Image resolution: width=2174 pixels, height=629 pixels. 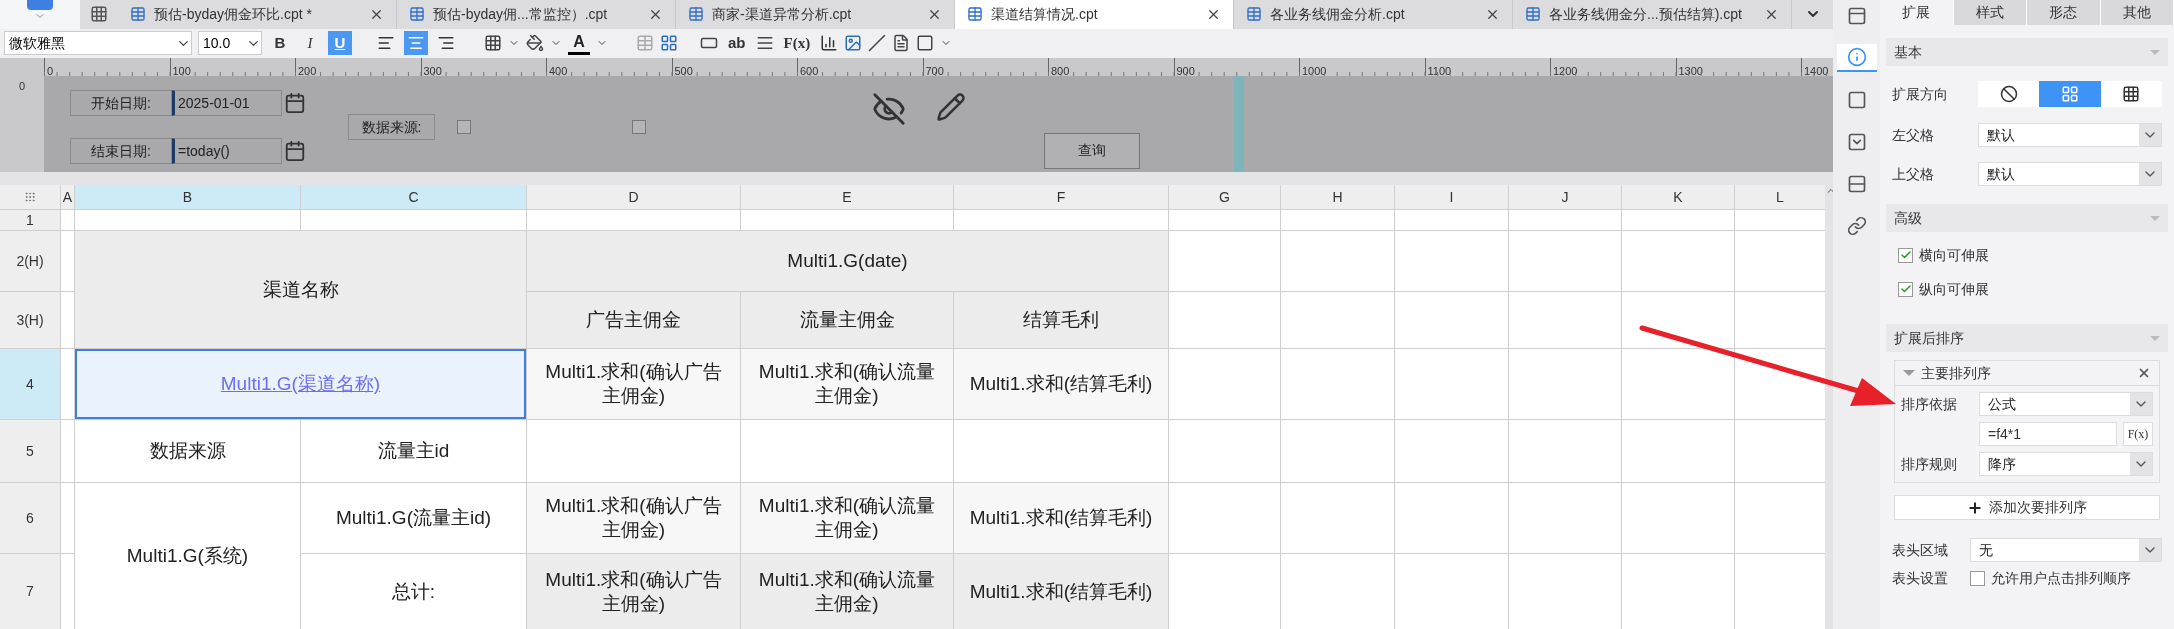 What do you see at coordinates (579, 43) in the screenshot?
I see `font-color-button: A` at bounding box center [579, 43].